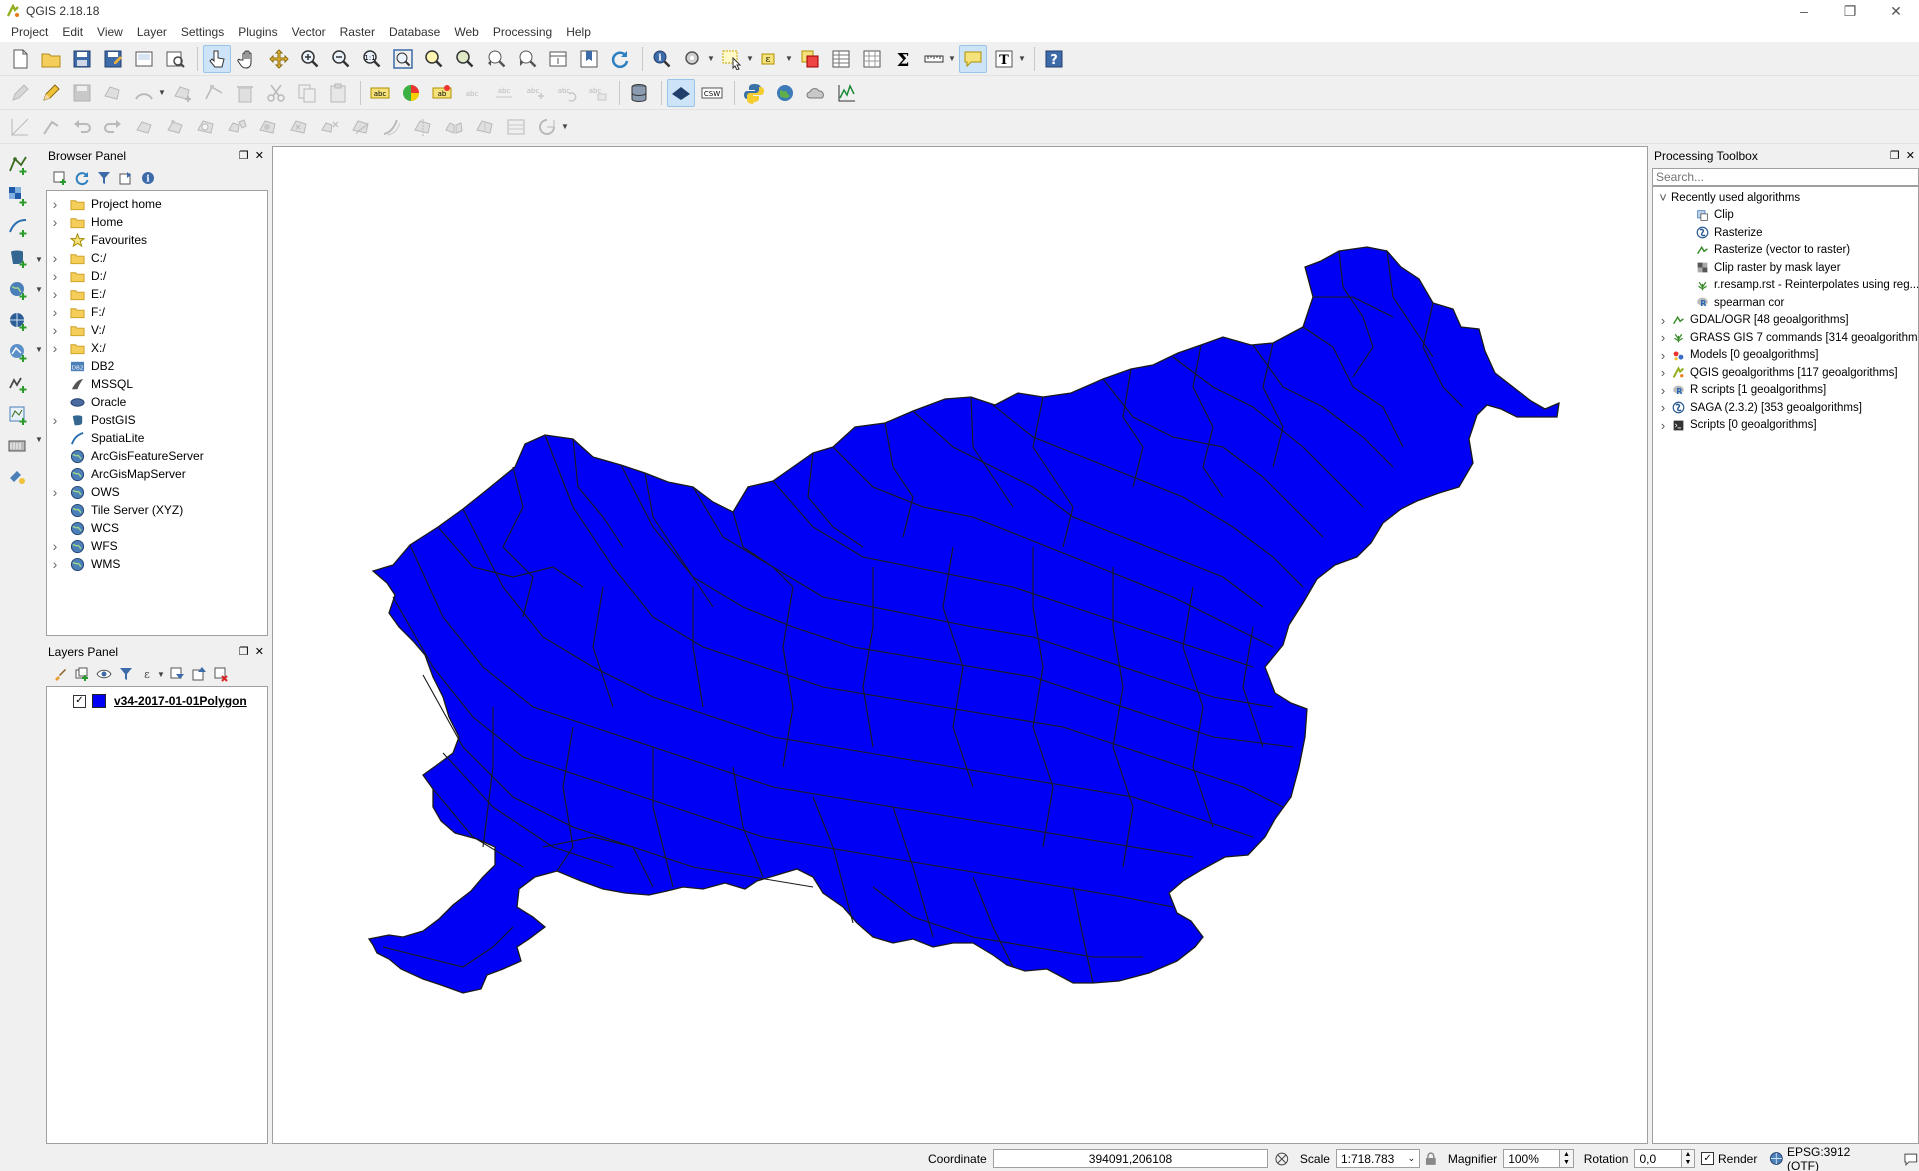 Image resolution: width=1919 pixels, height=1171 pixels. Describe the element at coordinates (973, 58) in the screenshot. I see `map-tips-button` at that location.